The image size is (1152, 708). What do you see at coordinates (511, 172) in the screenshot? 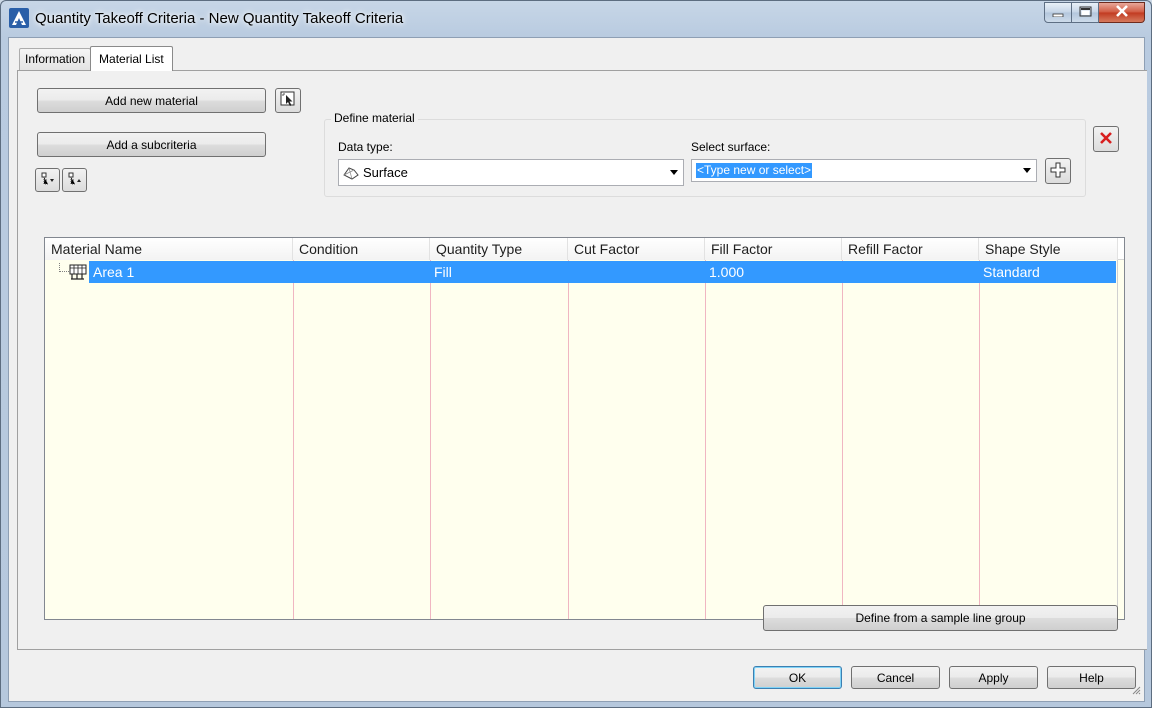
I see `data-type-select: Surface` at bounding box center [511, 172].